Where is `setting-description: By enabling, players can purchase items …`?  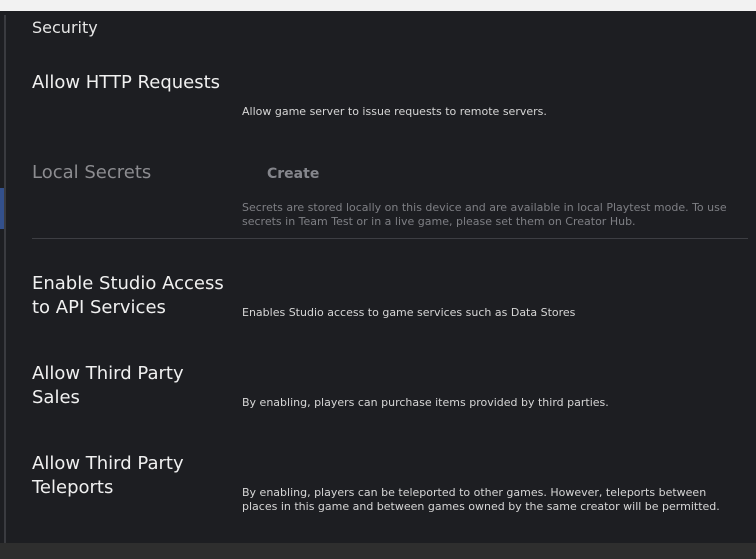 setting-description: By enabling, players can purchase items … is located at coordinates (425, 402).